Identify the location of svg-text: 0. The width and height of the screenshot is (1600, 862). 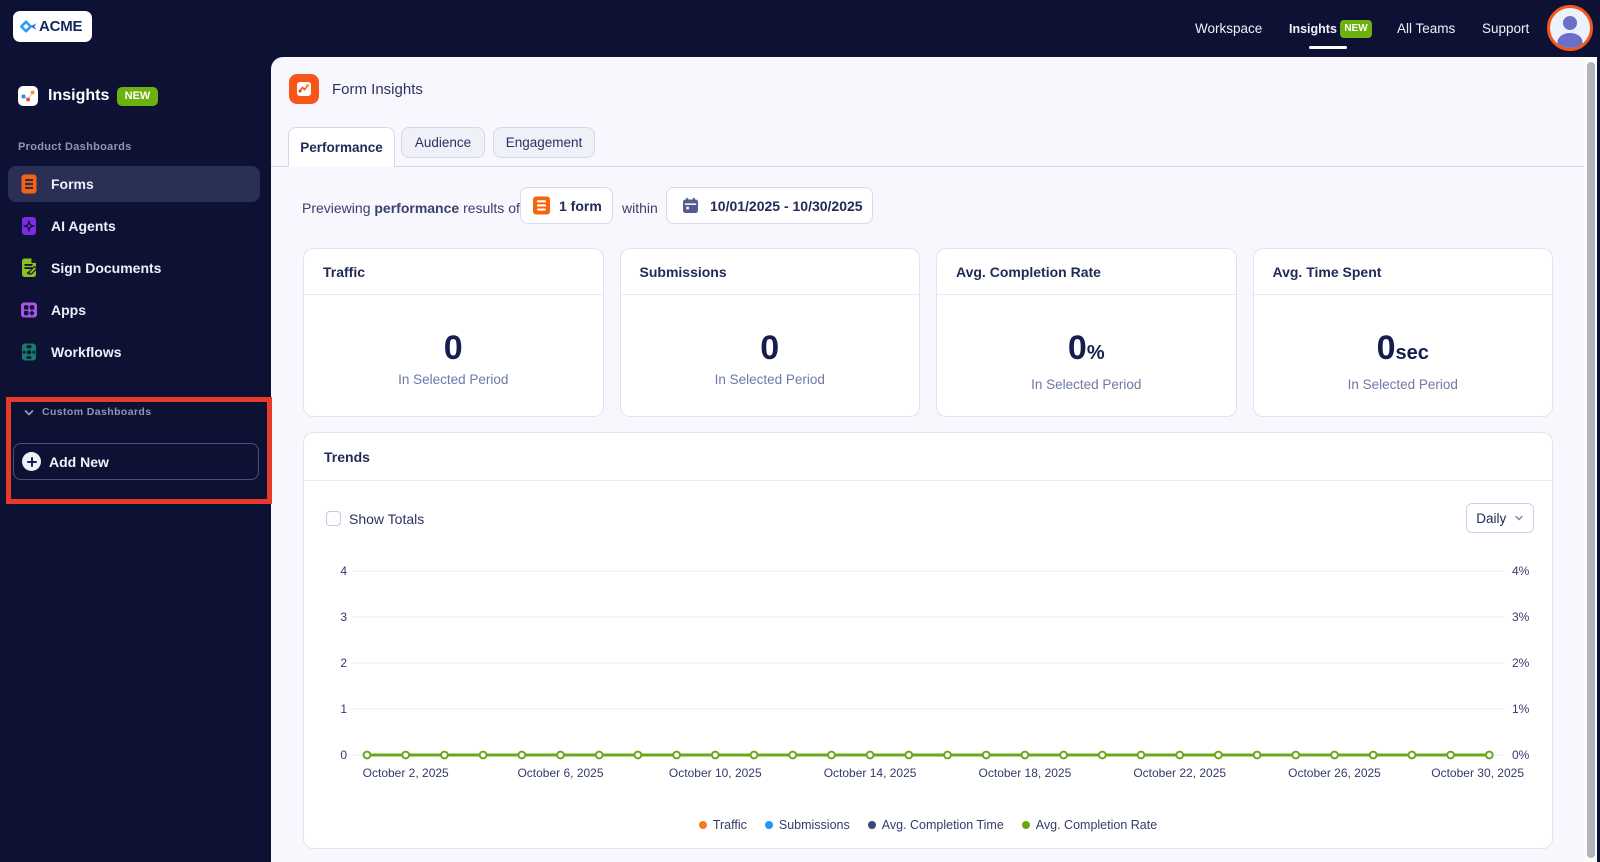
(343, 755).